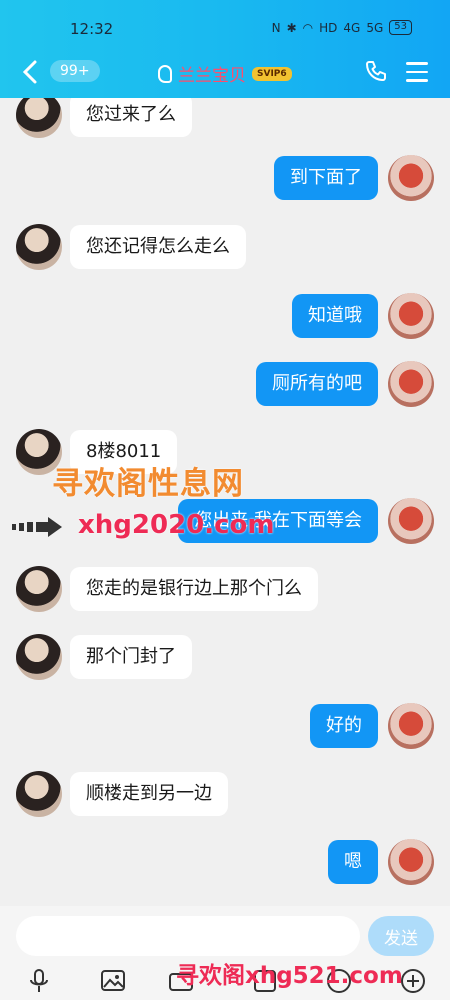  I want to click on nav-bar: 99+ 兰兰宝贝 SVIP6, so click(225, 75).